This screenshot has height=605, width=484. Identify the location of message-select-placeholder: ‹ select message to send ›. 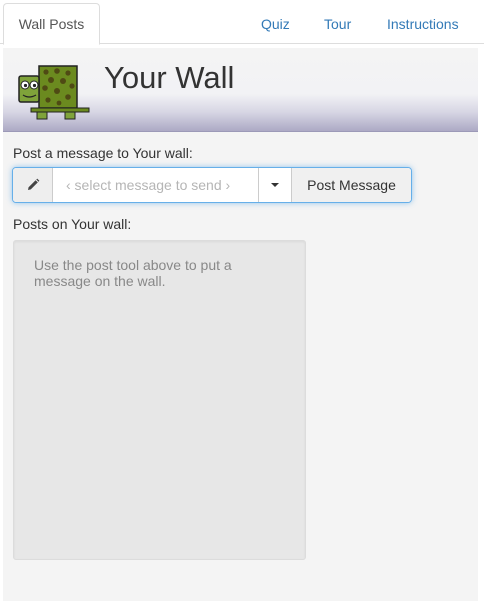
(148, 185).